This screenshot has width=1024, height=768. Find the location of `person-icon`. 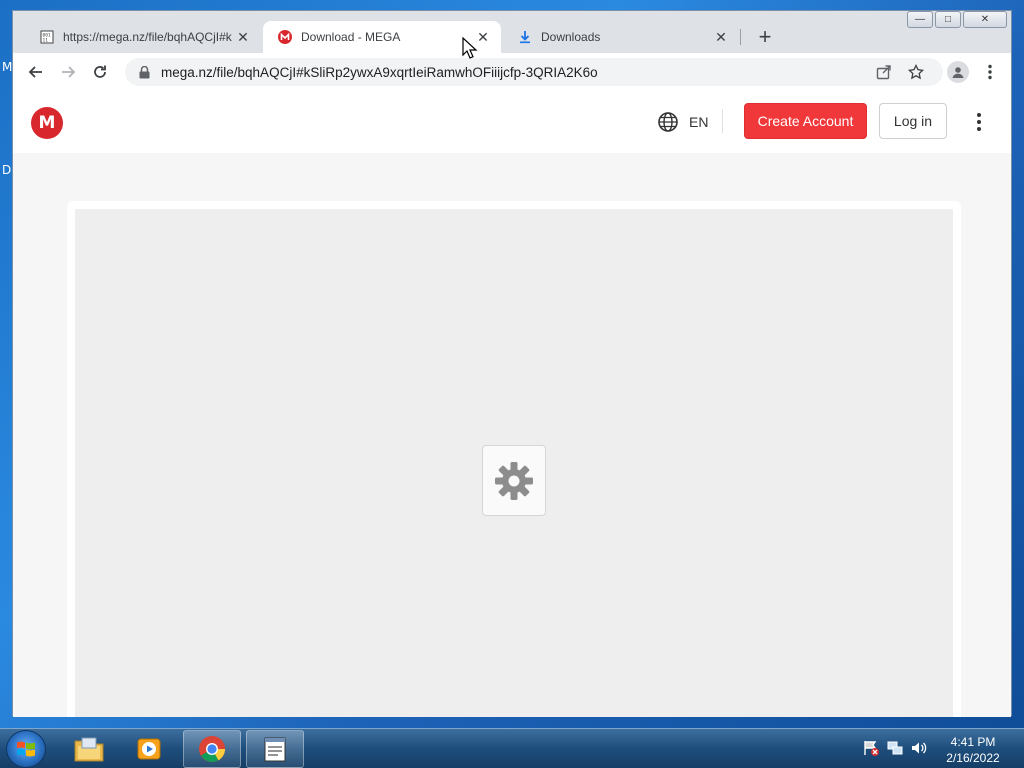

person-icon is located at coordinates (958, 72).